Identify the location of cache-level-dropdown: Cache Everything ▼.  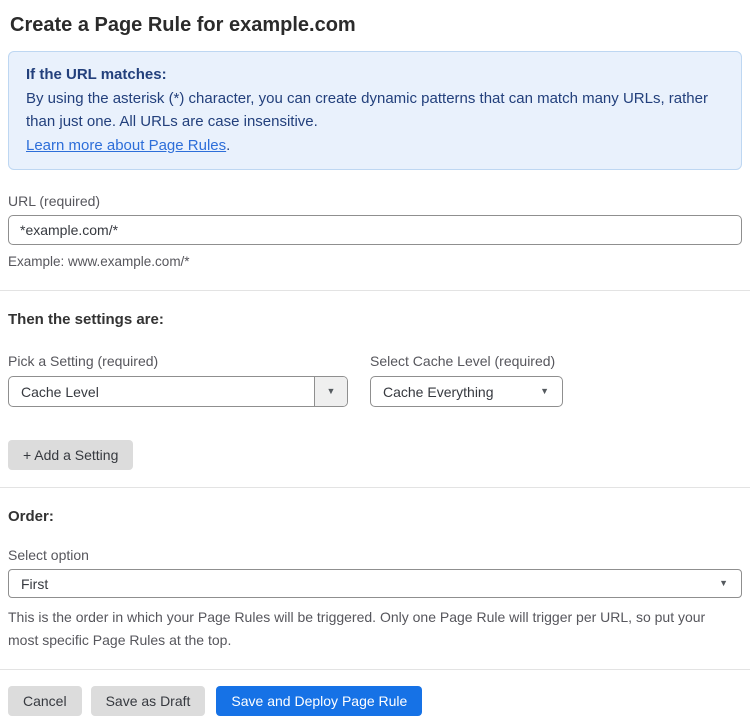
(466, 391).